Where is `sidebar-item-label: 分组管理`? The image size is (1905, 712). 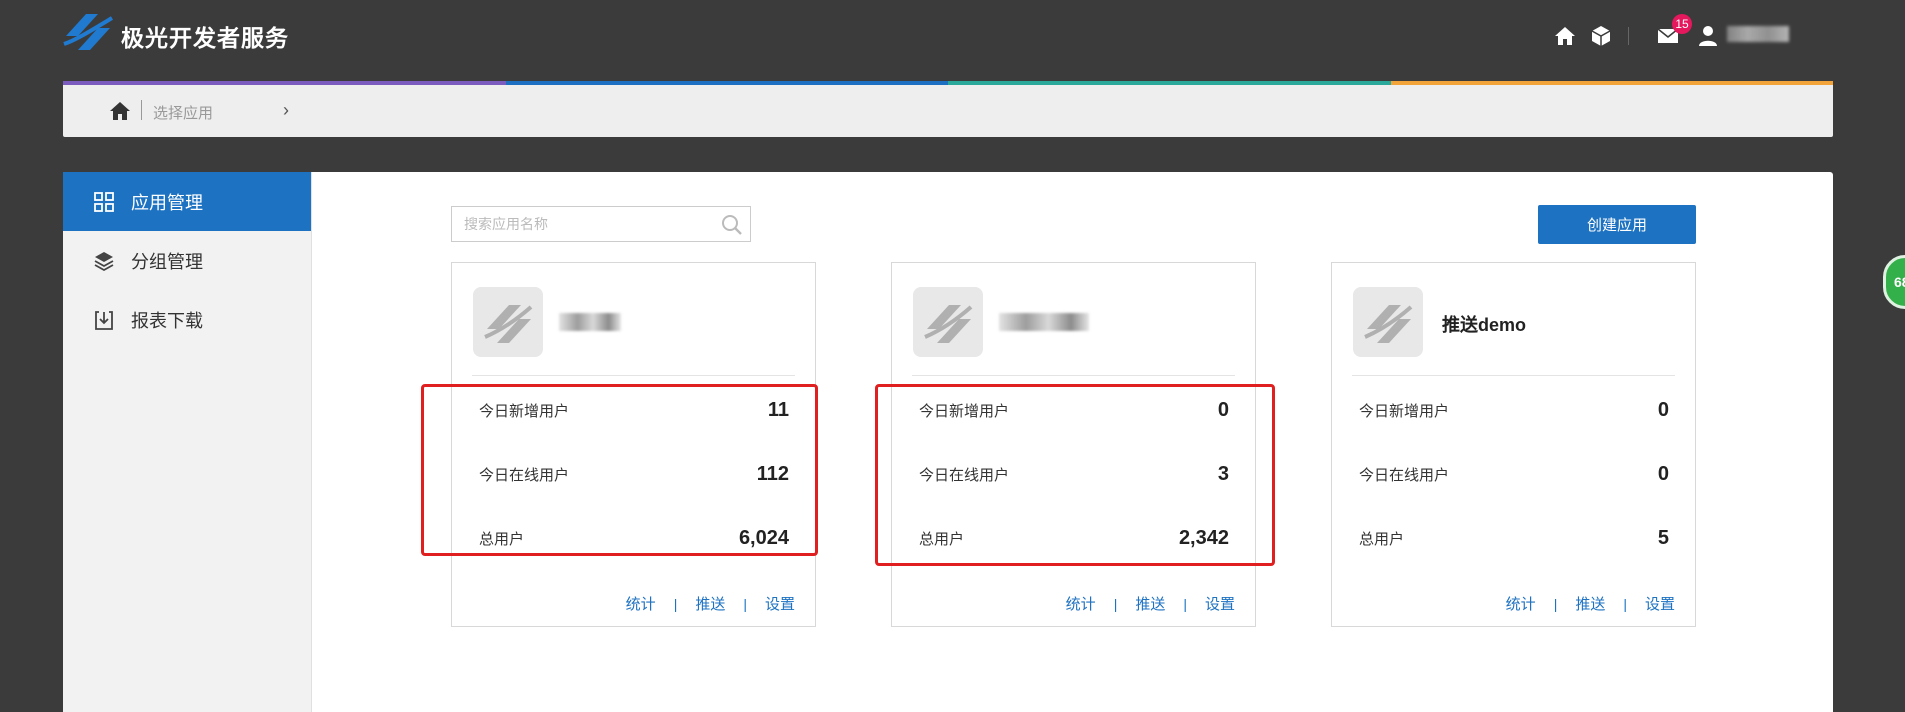
sidebar-item-label: 分组管理 is located at coordinates (167, 261).